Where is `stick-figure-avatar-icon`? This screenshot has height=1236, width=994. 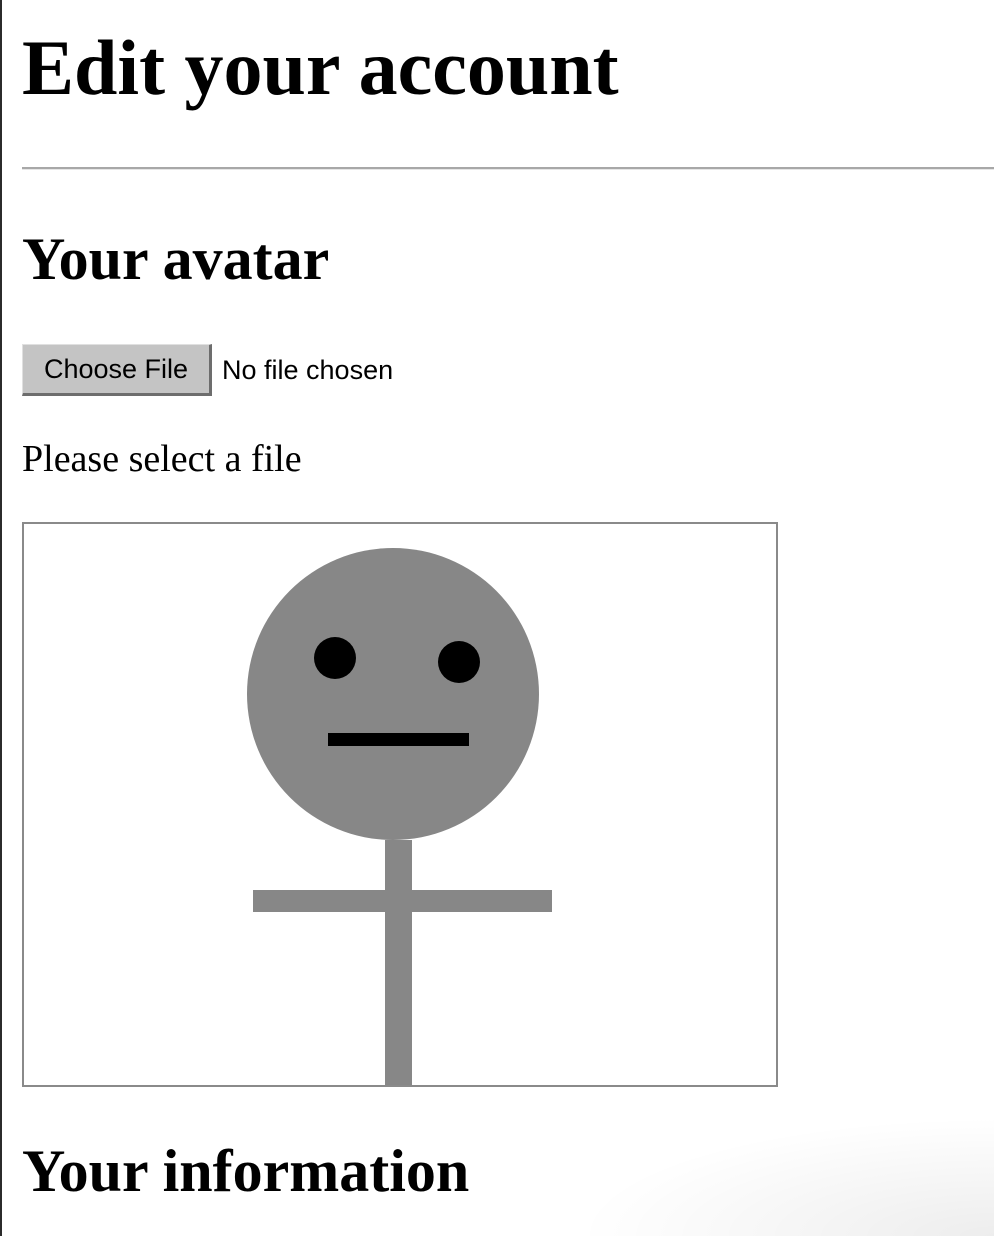
stick-figure-avatar-icon is located at coordinates (399, 816).